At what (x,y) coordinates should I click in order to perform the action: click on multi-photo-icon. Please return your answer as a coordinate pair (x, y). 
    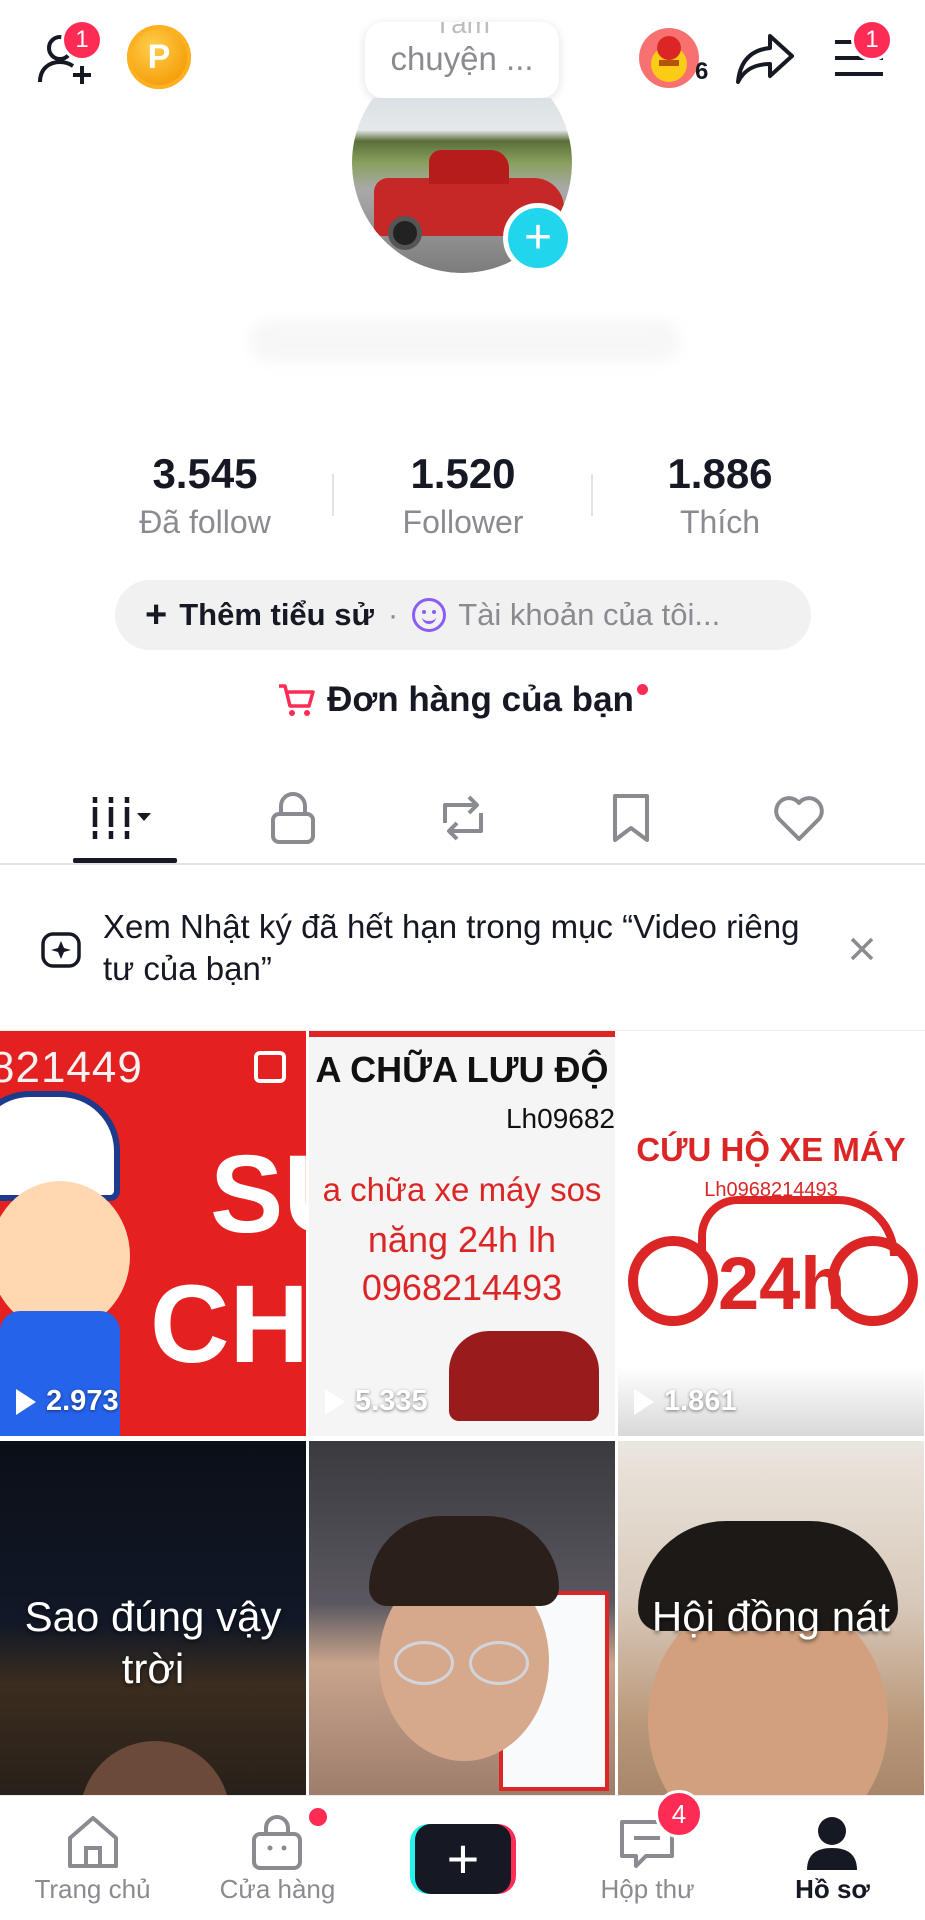
    Looking at the image, I should click on (270, 1067).